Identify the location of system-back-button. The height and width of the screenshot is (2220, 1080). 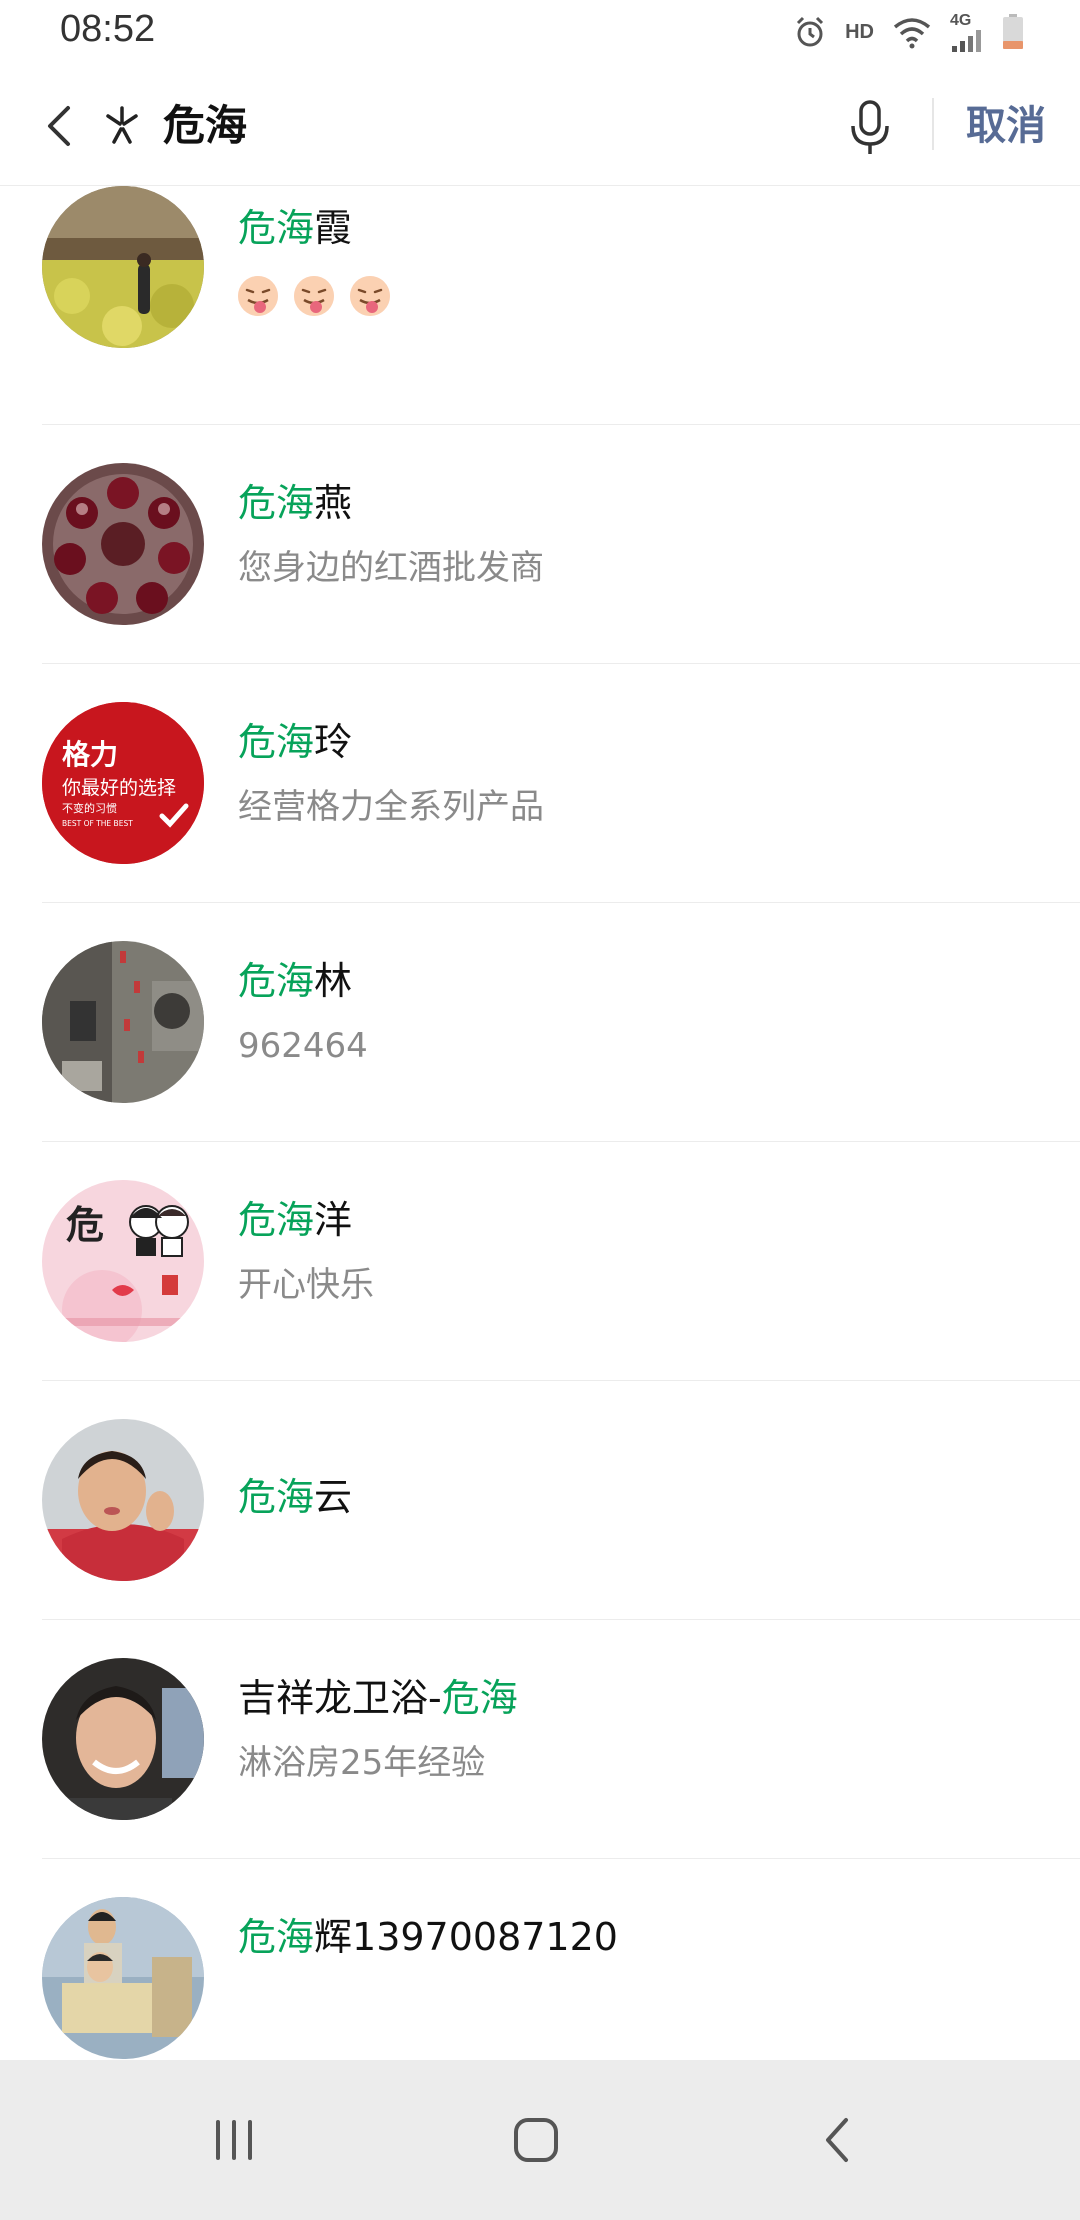
(838, 2140).